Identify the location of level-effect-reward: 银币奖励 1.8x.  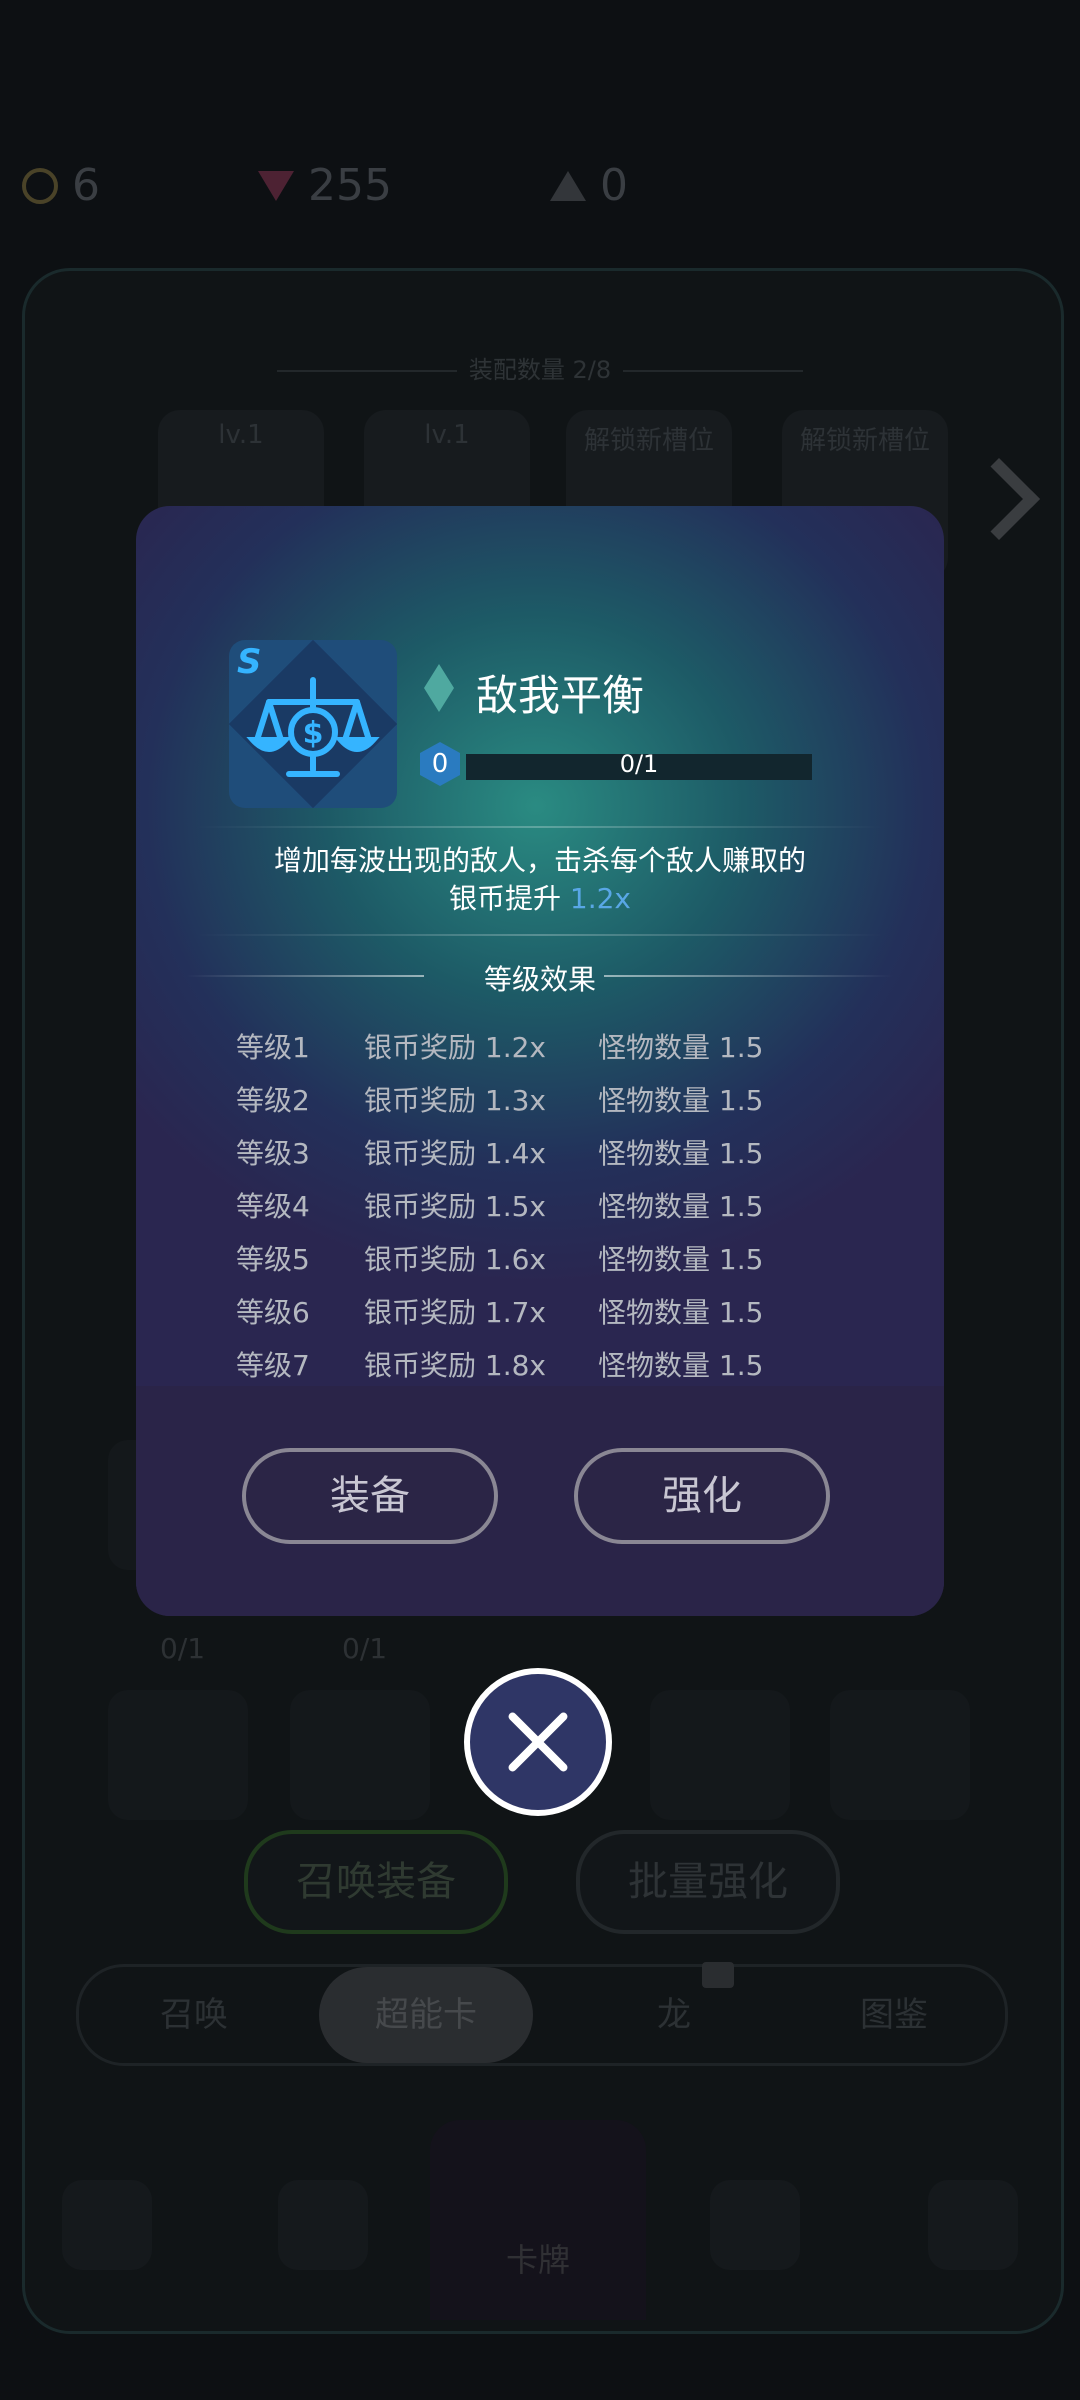
(455, 1365).